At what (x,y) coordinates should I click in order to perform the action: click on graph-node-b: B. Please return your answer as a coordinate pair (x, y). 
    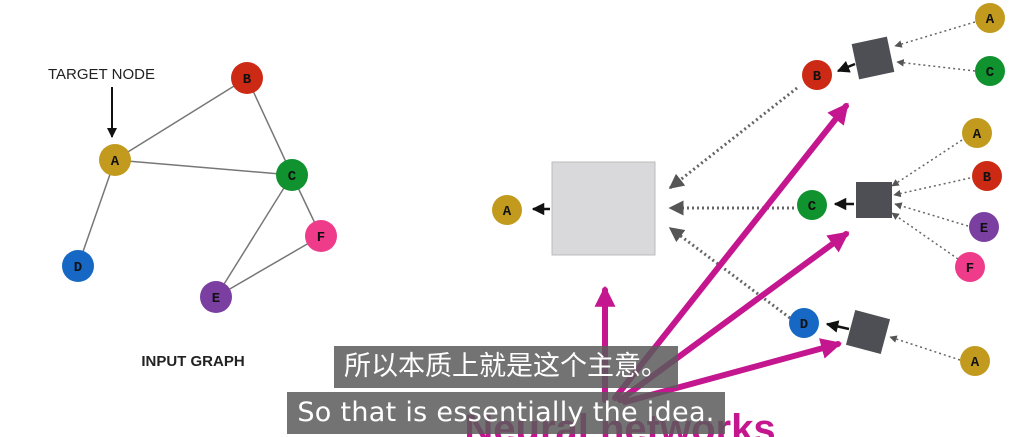
    Looking at the image, I should click on (247, 78).